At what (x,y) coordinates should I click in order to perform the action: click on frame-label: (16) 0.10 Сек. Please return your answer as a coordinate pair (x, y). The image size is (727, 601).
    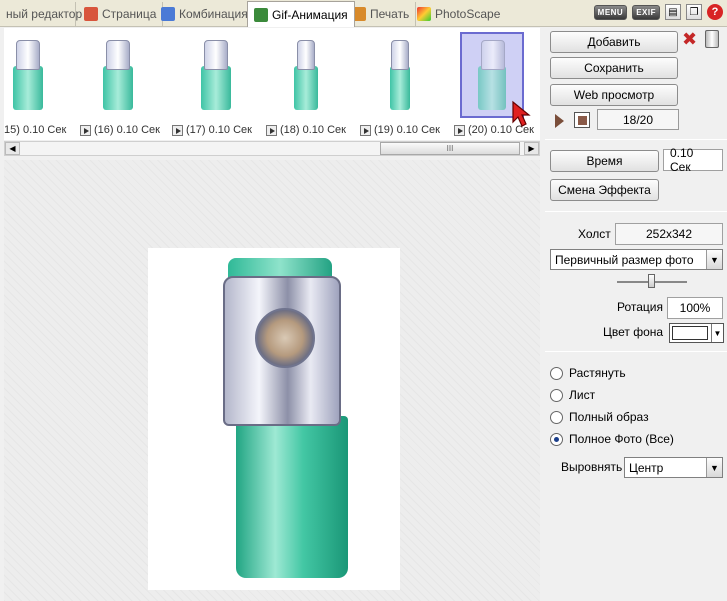
    Looking at the image, I should click on (120, 130).